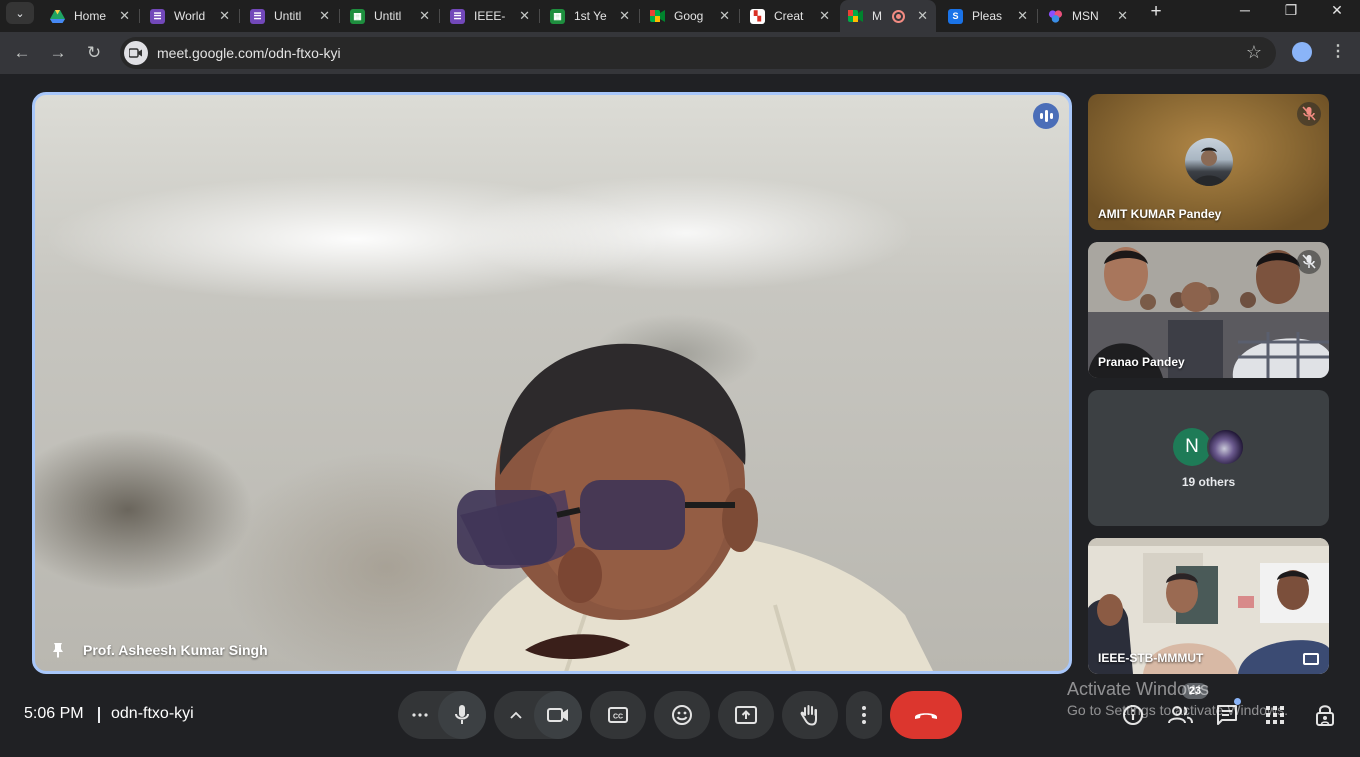 This screenshot has height=757, width=1360. I want to click on present-screen-icon, so click(746, 715).